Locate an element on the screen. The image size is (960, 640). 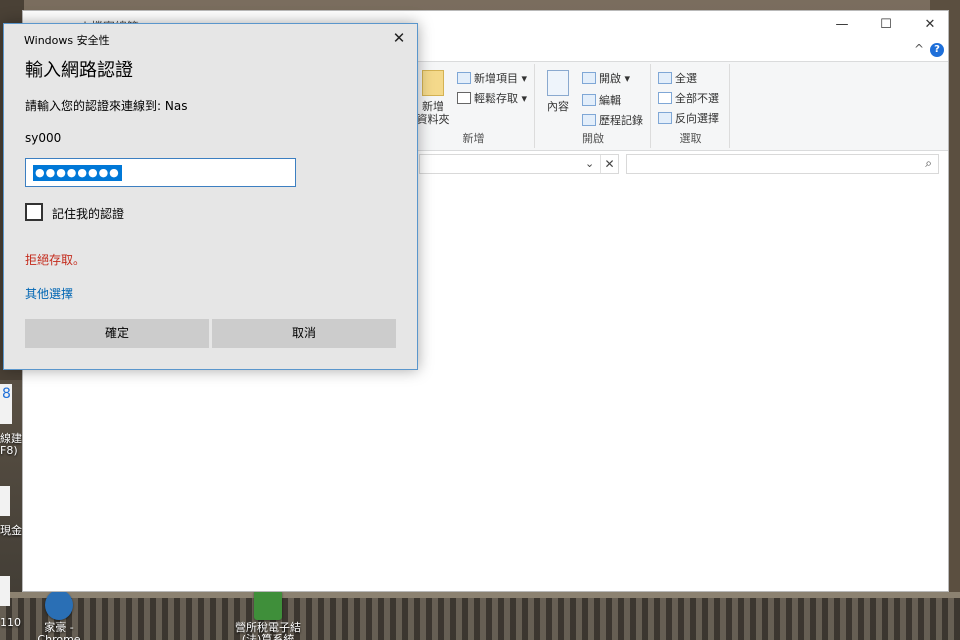
select-none-button: 全部不選 is located at coordinates (688, 98).